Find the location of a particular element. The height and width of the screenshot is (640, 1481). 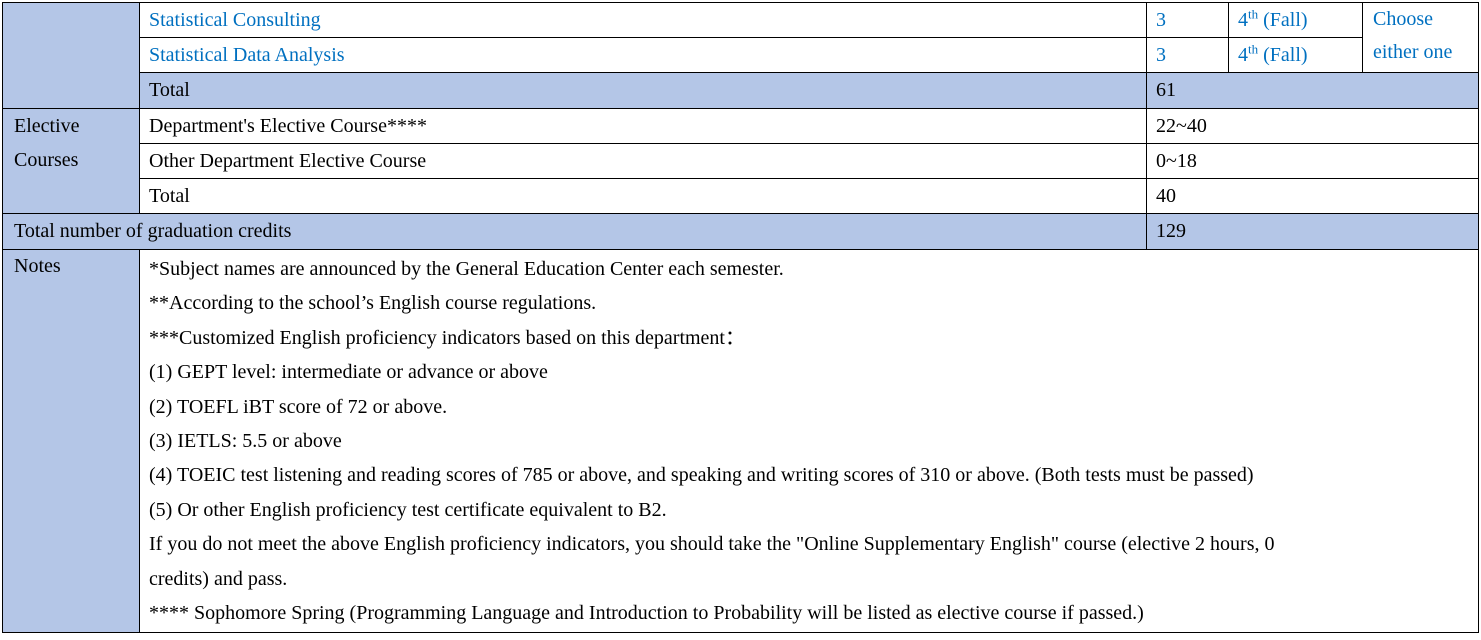

category-cell-required is located at coordinates (71, 55).